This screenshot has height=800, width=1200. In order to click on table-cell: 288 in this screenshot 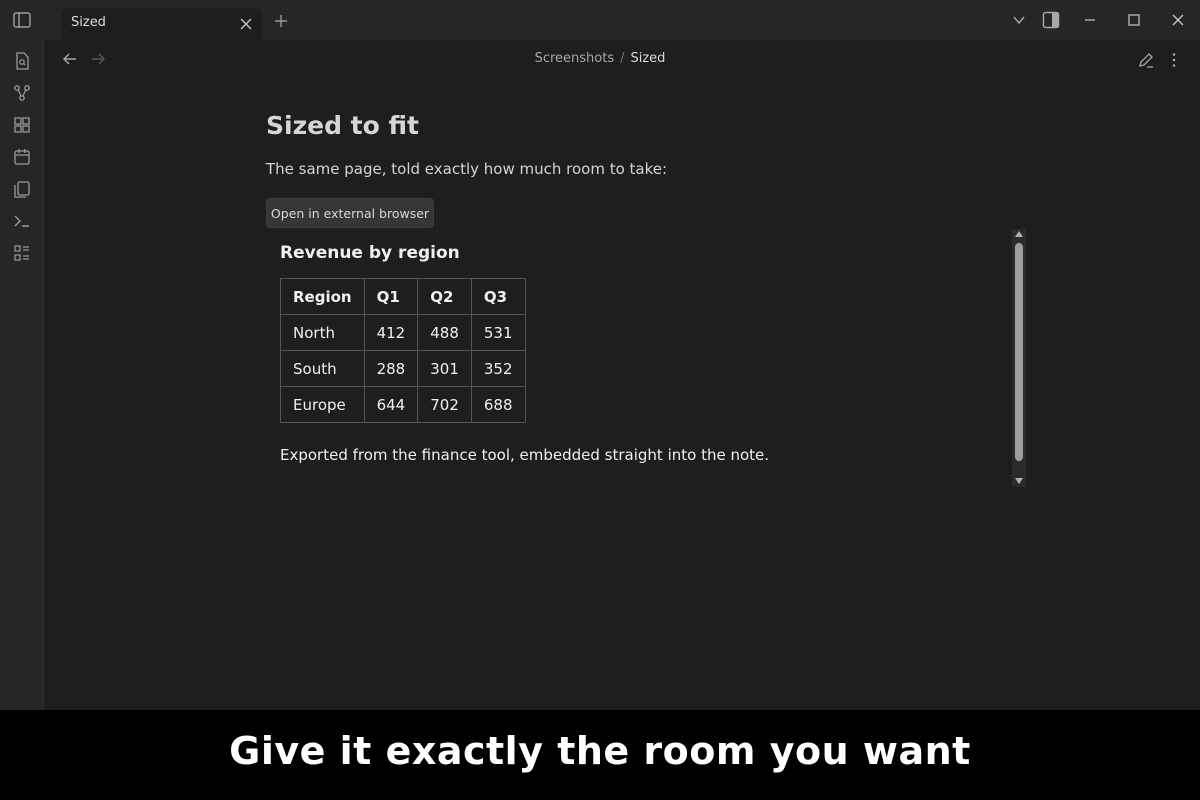, I will do `click(391, 368)`.